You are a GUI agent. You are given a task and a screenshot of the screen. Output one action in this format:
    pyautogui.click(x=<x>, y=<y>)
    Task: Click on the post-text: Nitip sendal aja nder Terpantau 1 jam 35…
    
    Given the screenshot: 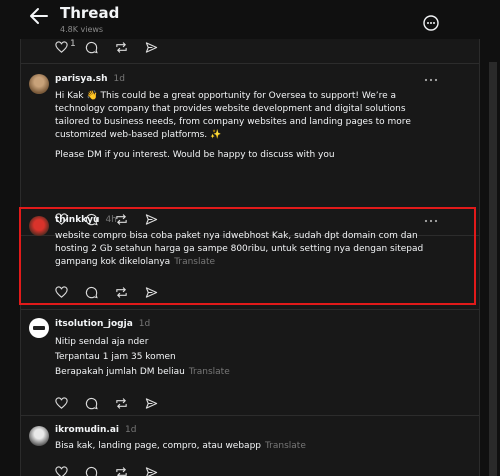 What is the action you would take?
    pyautogui.click(x=247, y=357)
    